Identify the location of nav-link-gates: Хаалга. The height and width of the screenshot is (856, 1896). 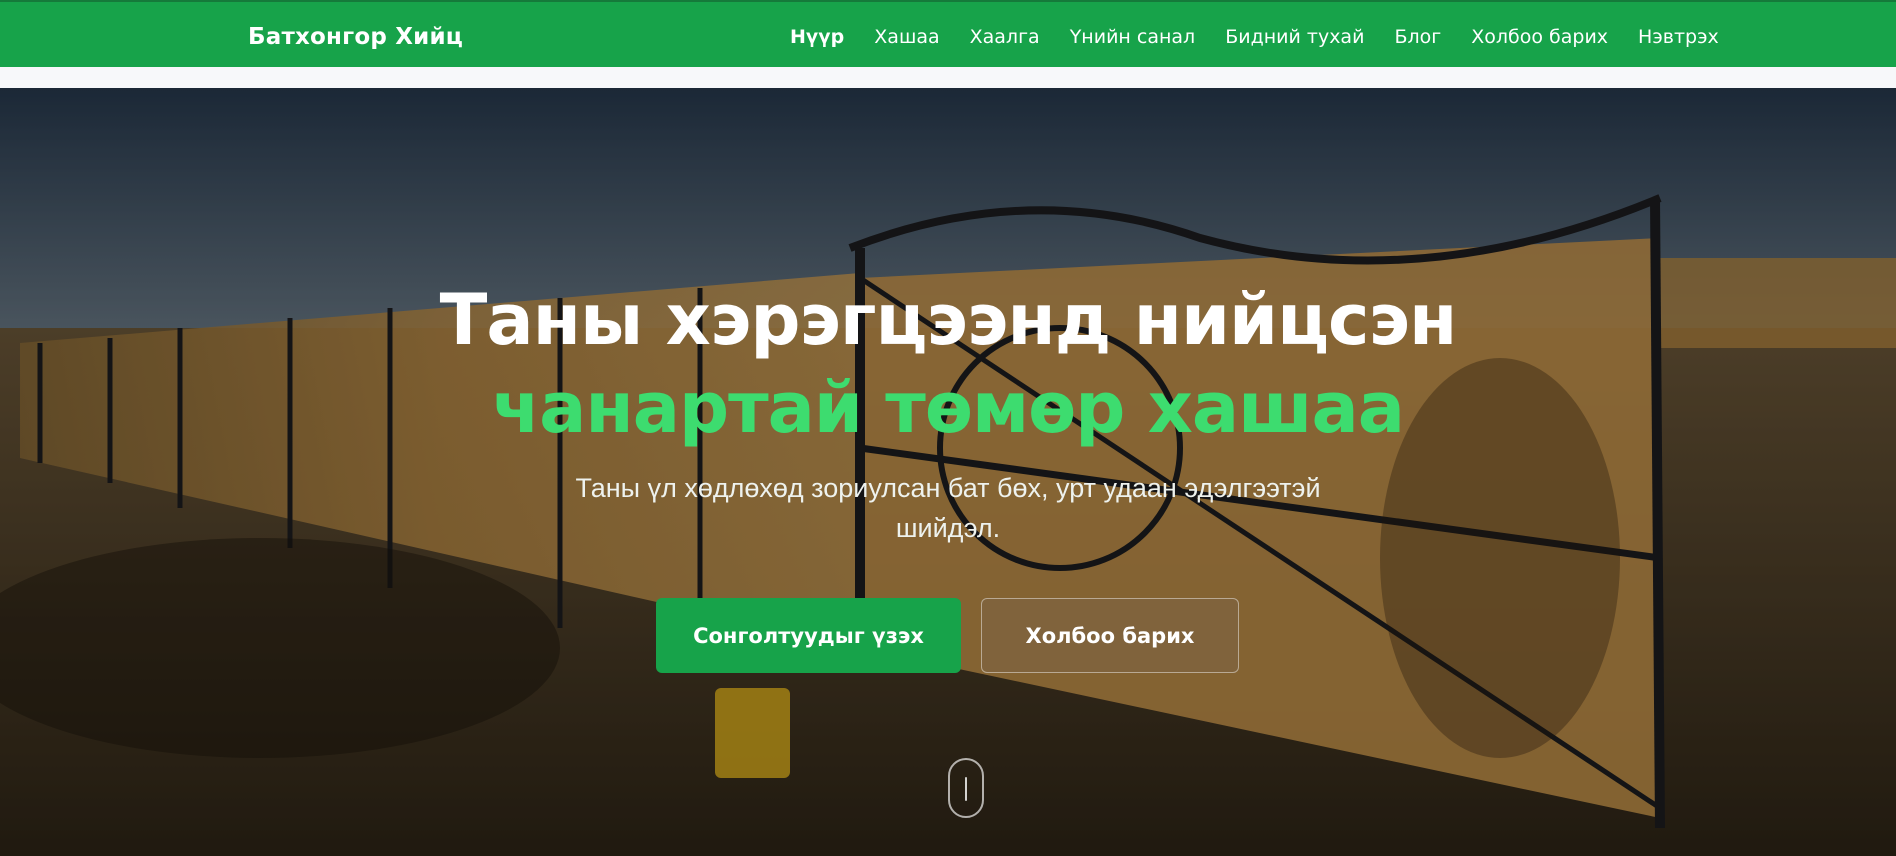
(1005, 37).